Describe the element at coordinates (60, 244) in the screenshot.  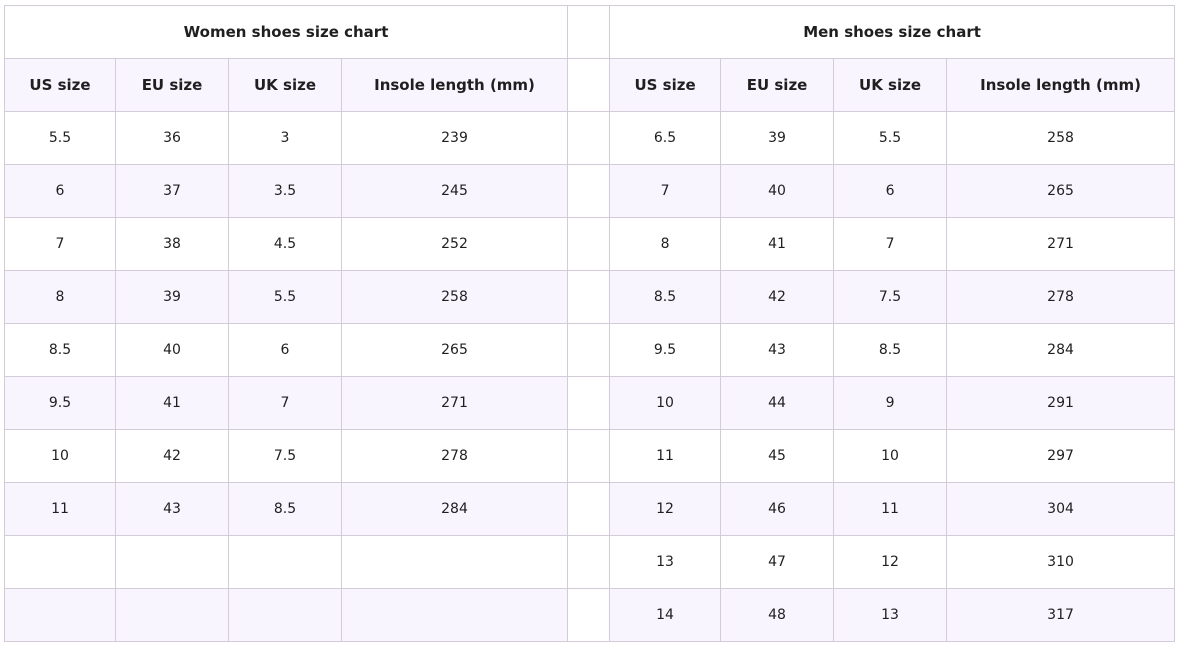
I see `women-cell-us: 7` at that location.